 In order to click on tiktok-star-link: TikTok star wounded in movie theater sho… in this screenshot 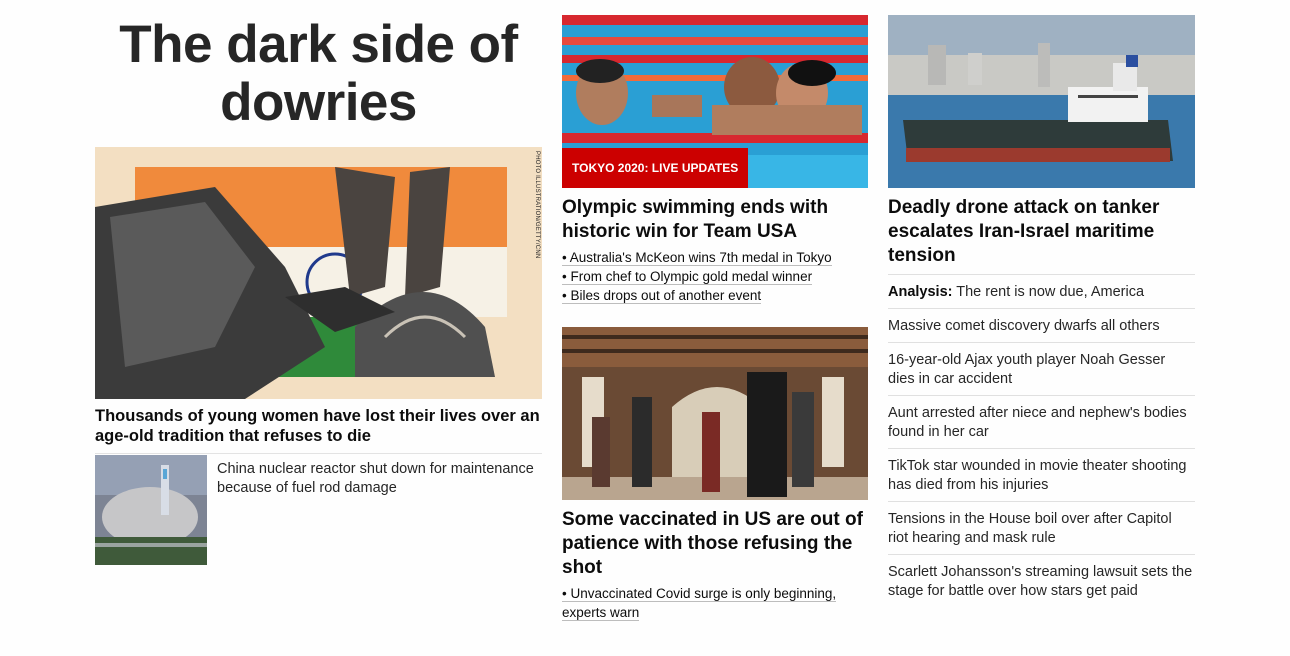, I will do `click(1037, 475)`.